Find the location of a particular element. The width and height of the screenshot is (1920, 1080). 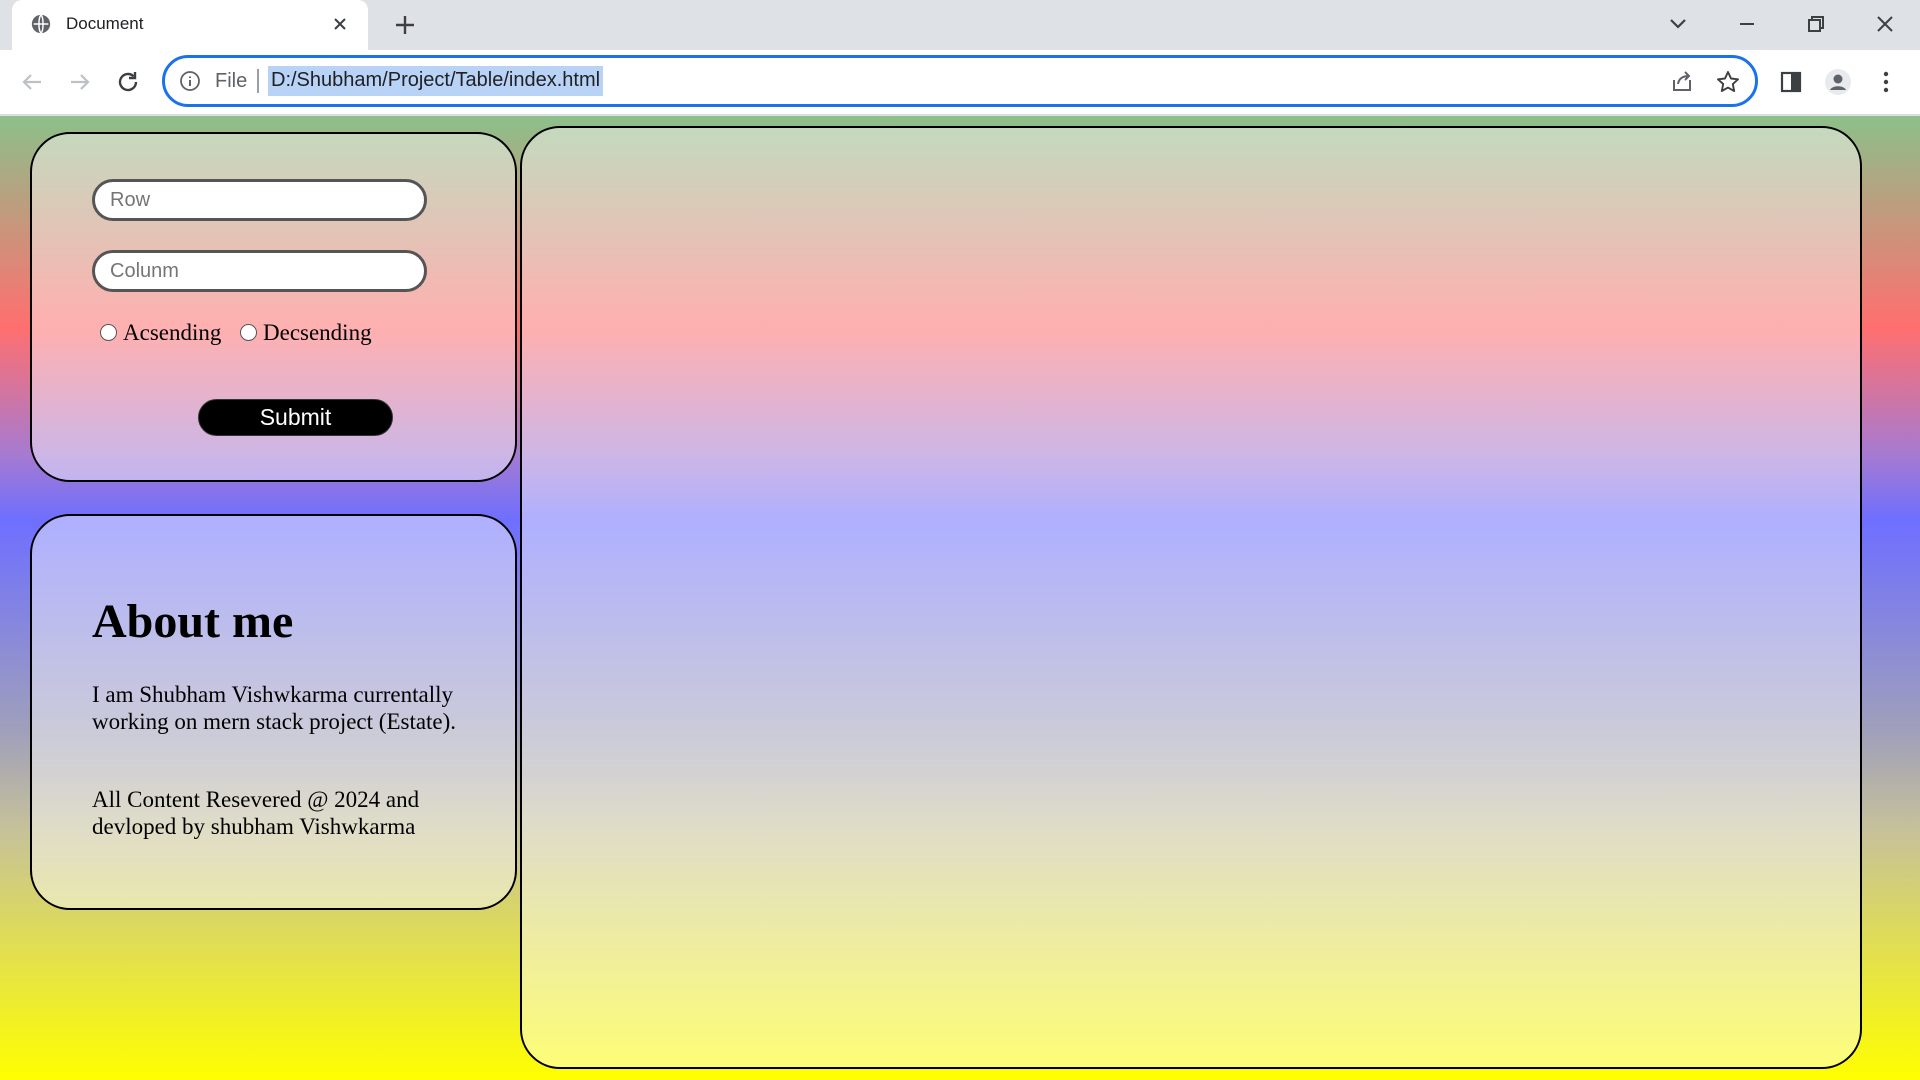

kebab-menu-icon is located at coordinates (1886, 82).